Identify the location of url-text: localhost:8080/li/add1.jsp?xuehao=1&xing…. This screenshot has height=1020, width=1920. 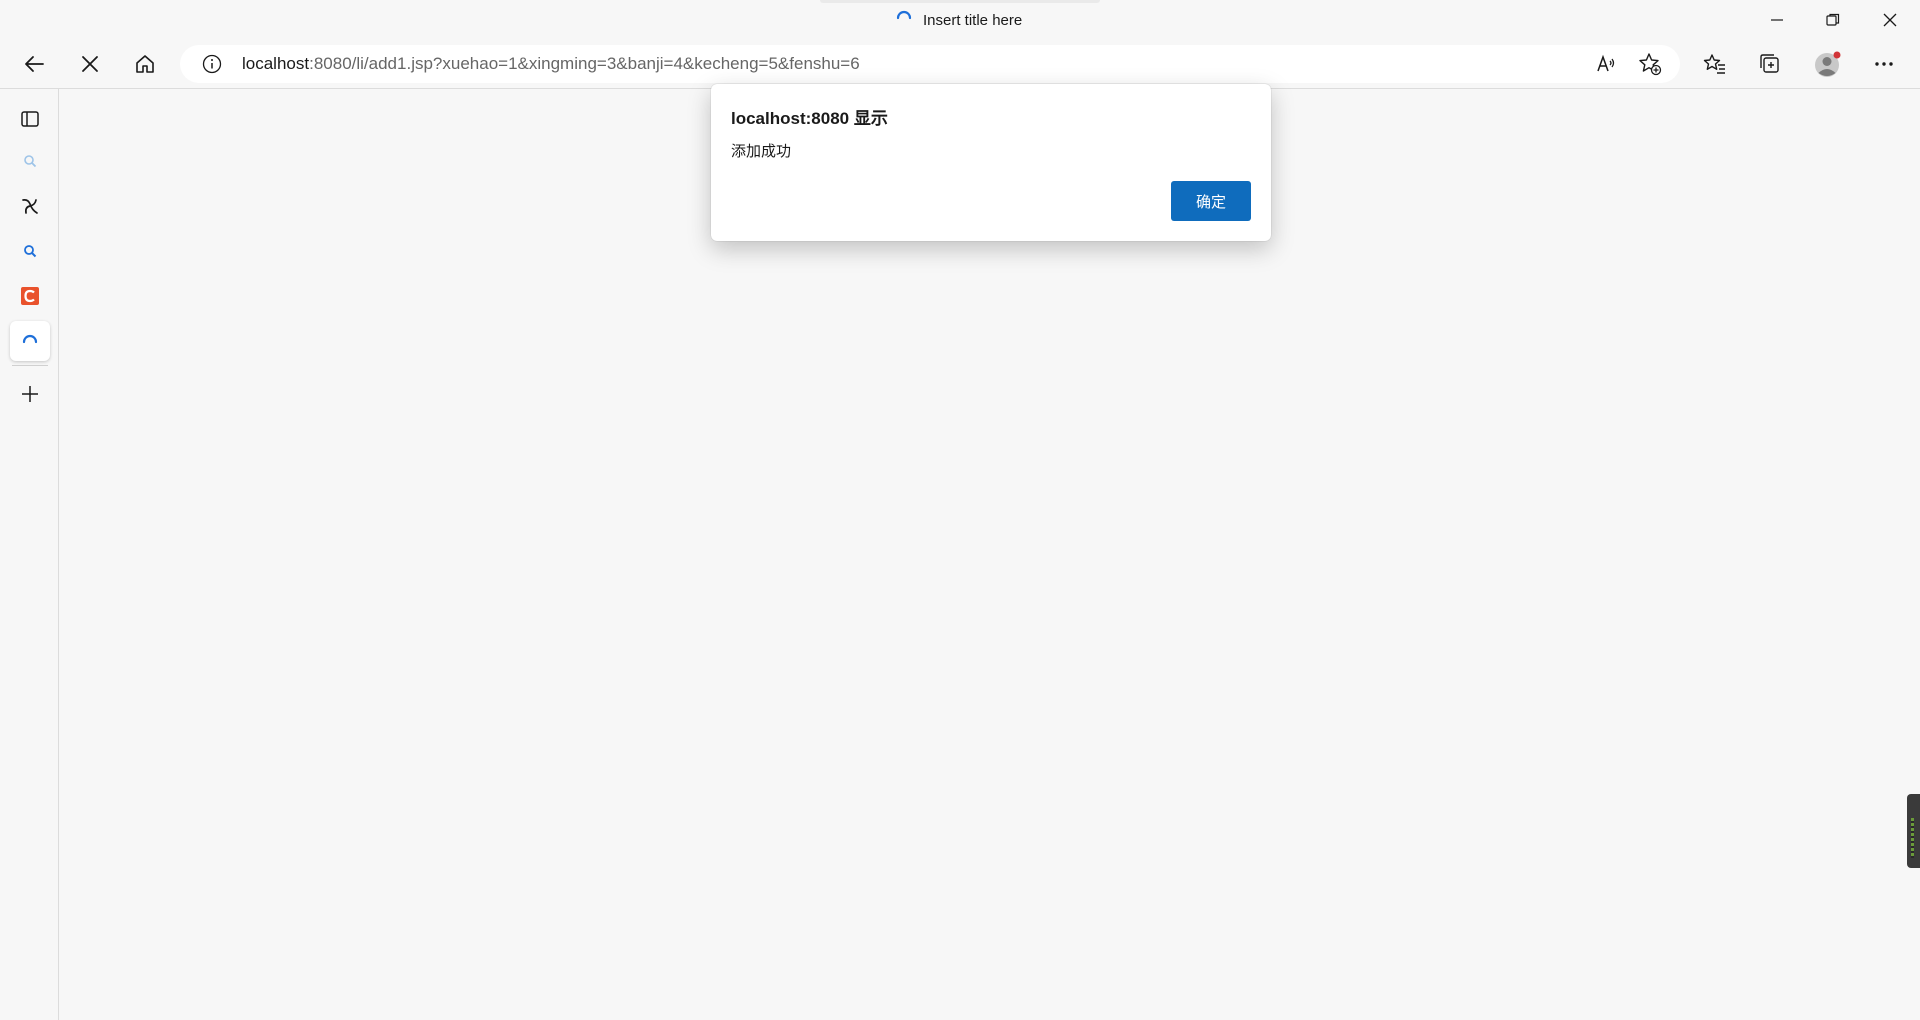
(551, 64).